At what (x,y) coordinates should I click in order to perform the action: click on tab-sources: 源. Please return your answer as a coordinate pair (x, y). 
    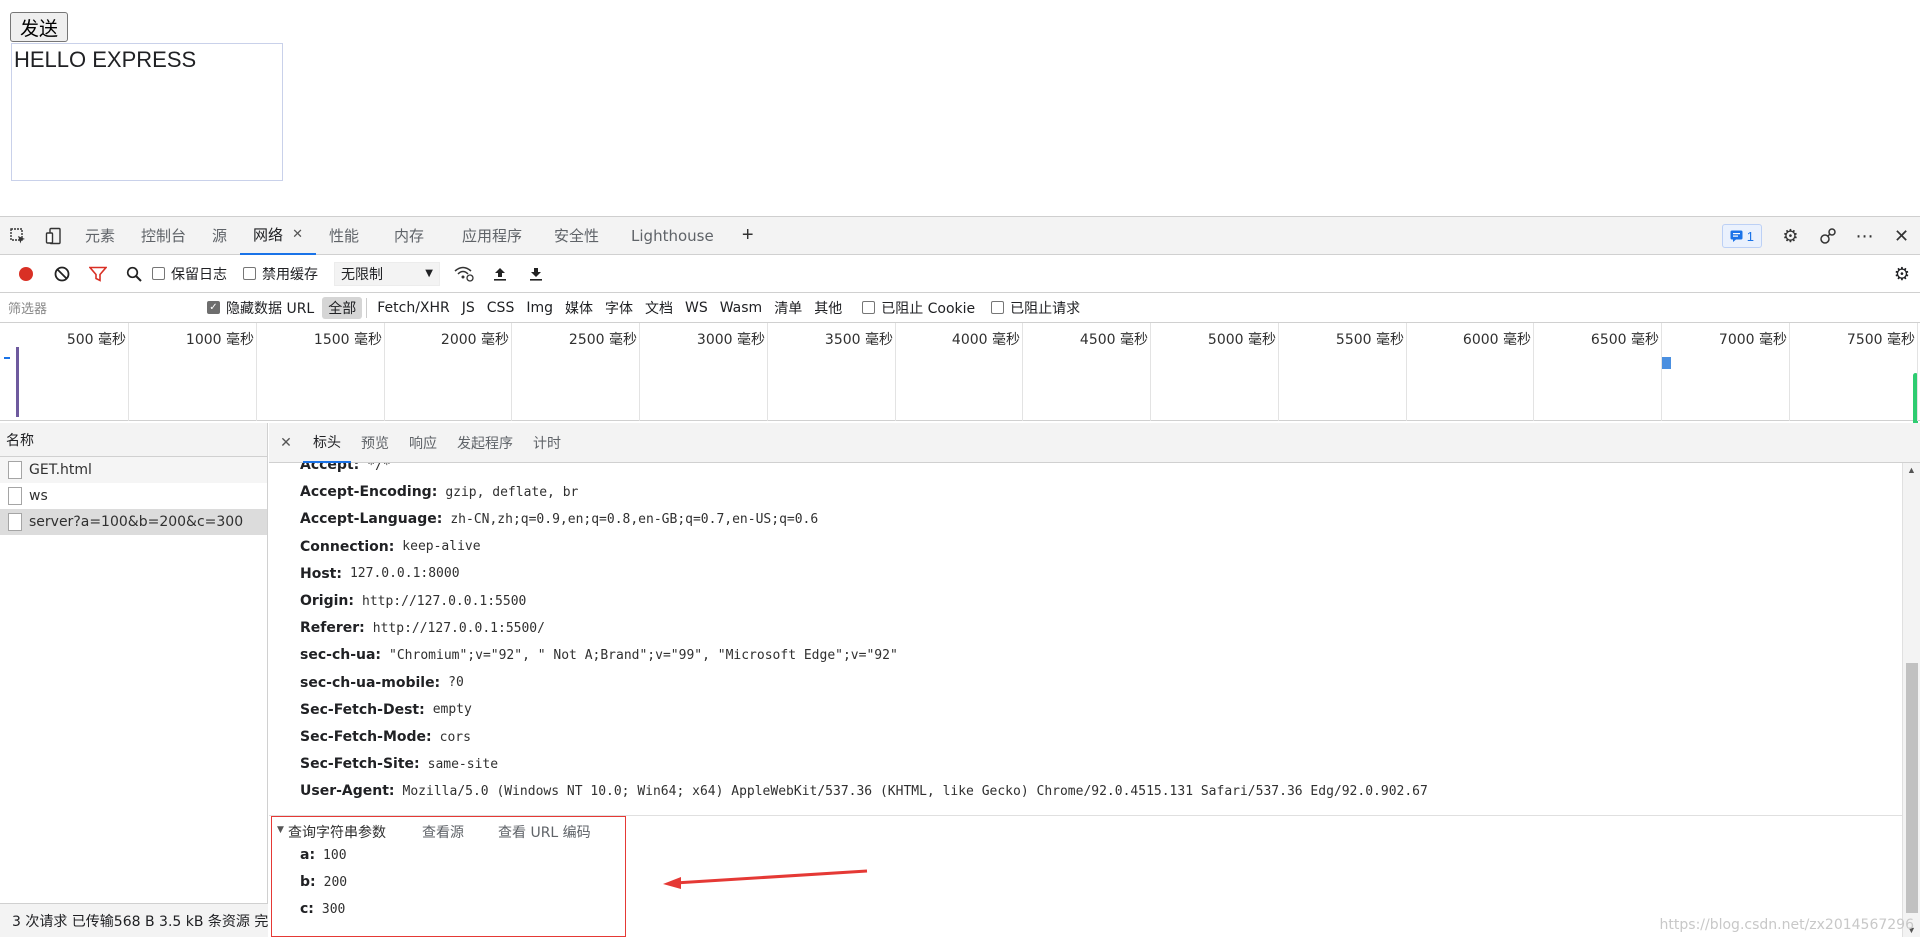
    Looking at the image, I should click on (219, 236).